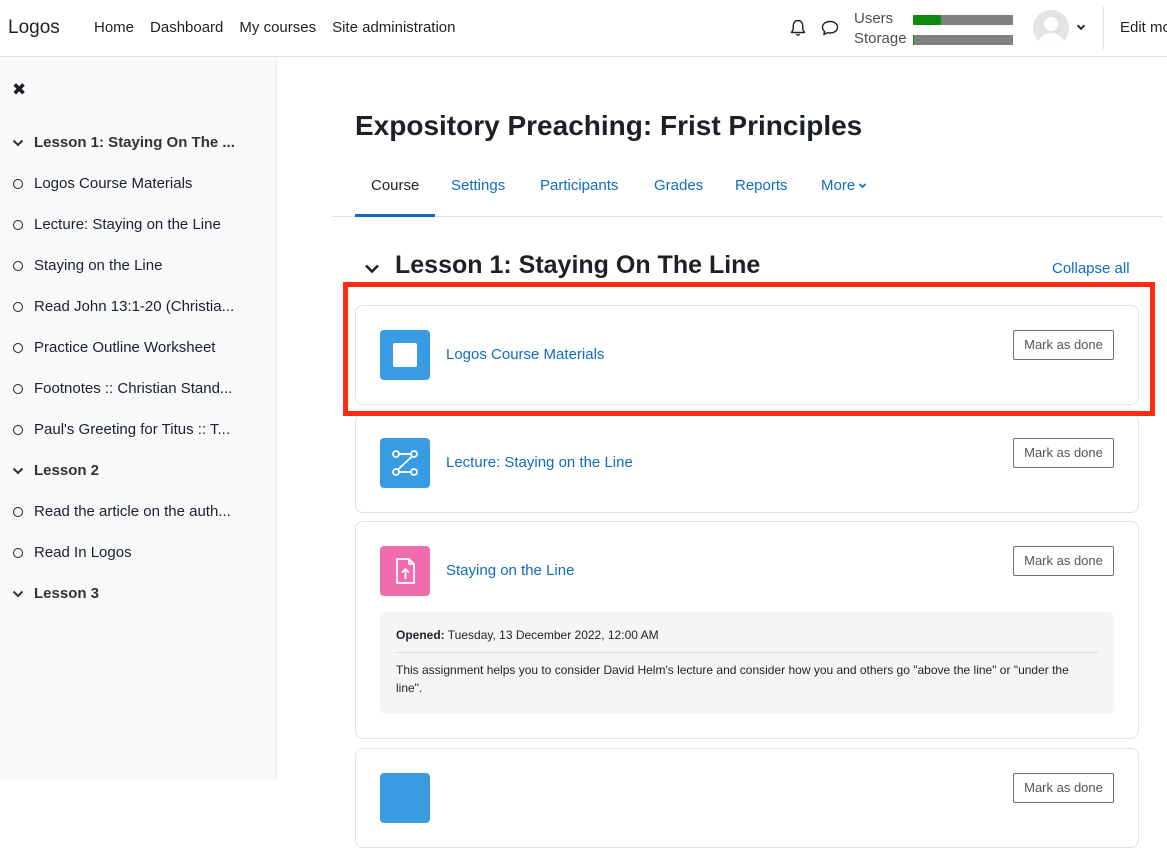 The width and height of the screenshot is (1167, 848). What do you see at coordinates (609, 125) in the screenshot?
I see `course-title: Expository Preaching: Frist Principles` at bounding box center [609, 125].